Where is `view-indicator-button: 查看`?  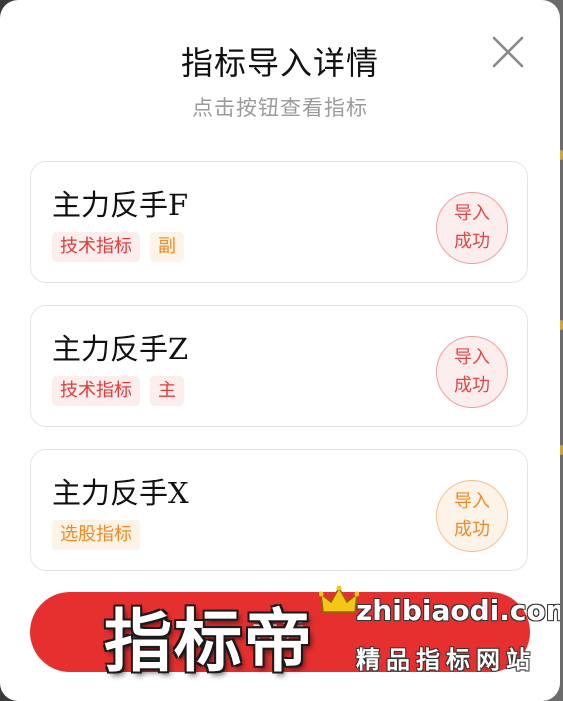 view-indicator-button: 查看 is located at coordinates (280, 632).